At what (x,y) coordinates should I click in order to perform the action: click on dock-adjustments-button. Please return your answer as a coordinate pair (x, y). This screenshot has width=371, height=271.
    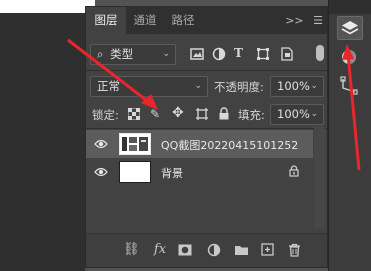
    Looking at the image, I should click on (350, 58).